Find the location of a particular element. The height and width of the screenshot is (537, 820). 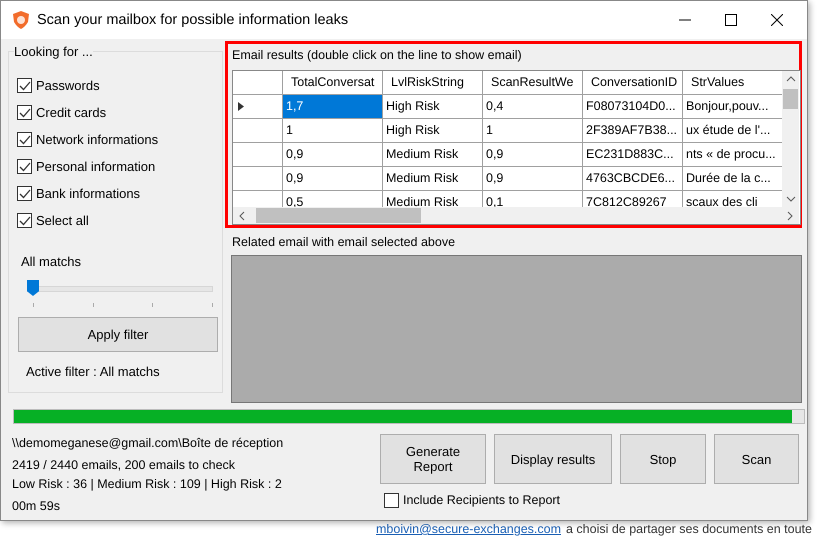

active-filter-text: Active filter : All matchs is located at coordinates (93, 371).